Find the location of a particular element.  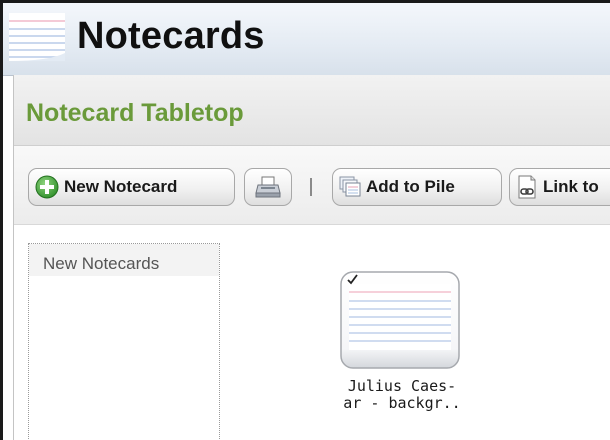

plus-circle-icon is located at coordinates (47, 187).